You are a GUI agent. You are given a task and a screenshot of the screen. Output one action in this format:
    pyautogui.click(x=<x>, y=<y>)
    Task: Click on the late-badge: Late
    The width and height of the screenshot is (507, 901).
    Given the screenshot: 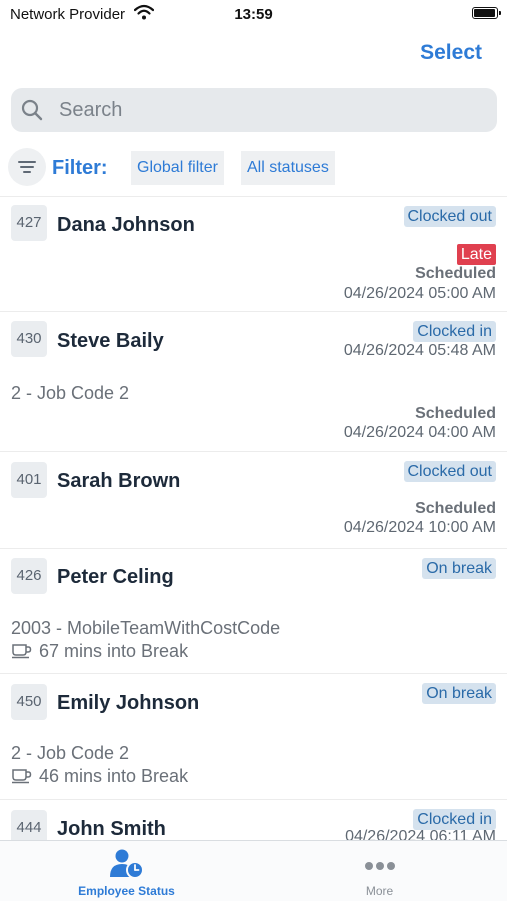 What is the action you would take?
    pyautogui.click(x=476, y=254)
    